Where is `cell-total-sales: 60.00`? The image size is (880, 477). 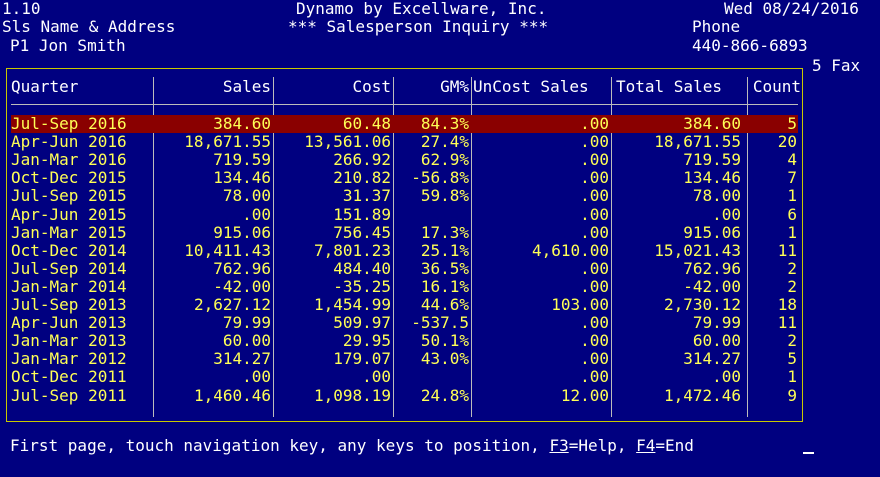 cell-total-sales: 60.00 is located at coordinates (716, 341).